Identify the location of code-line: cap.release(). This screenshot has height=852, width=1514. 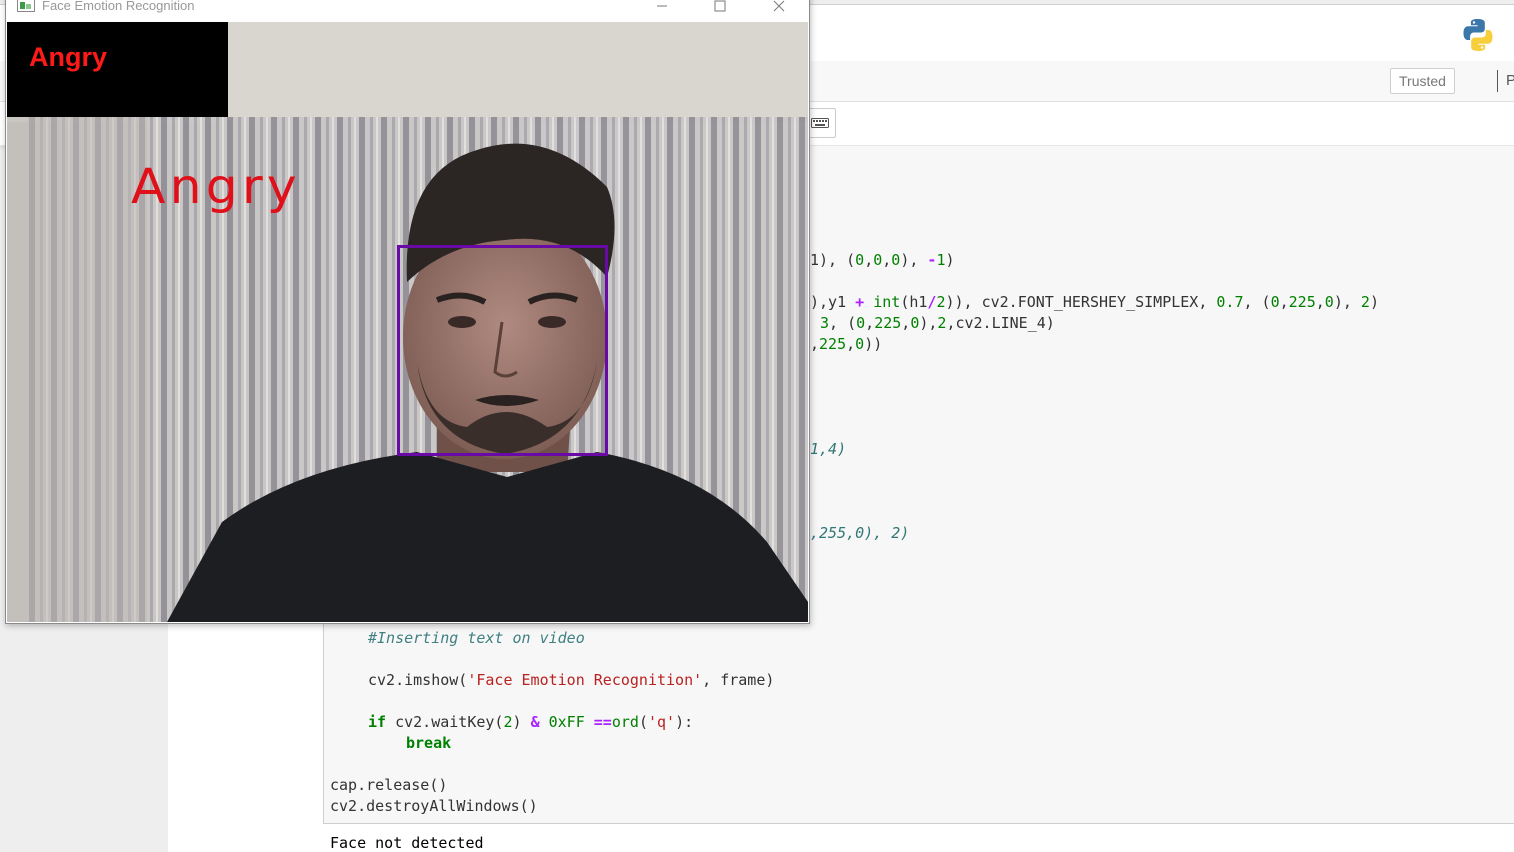
(389, 785).